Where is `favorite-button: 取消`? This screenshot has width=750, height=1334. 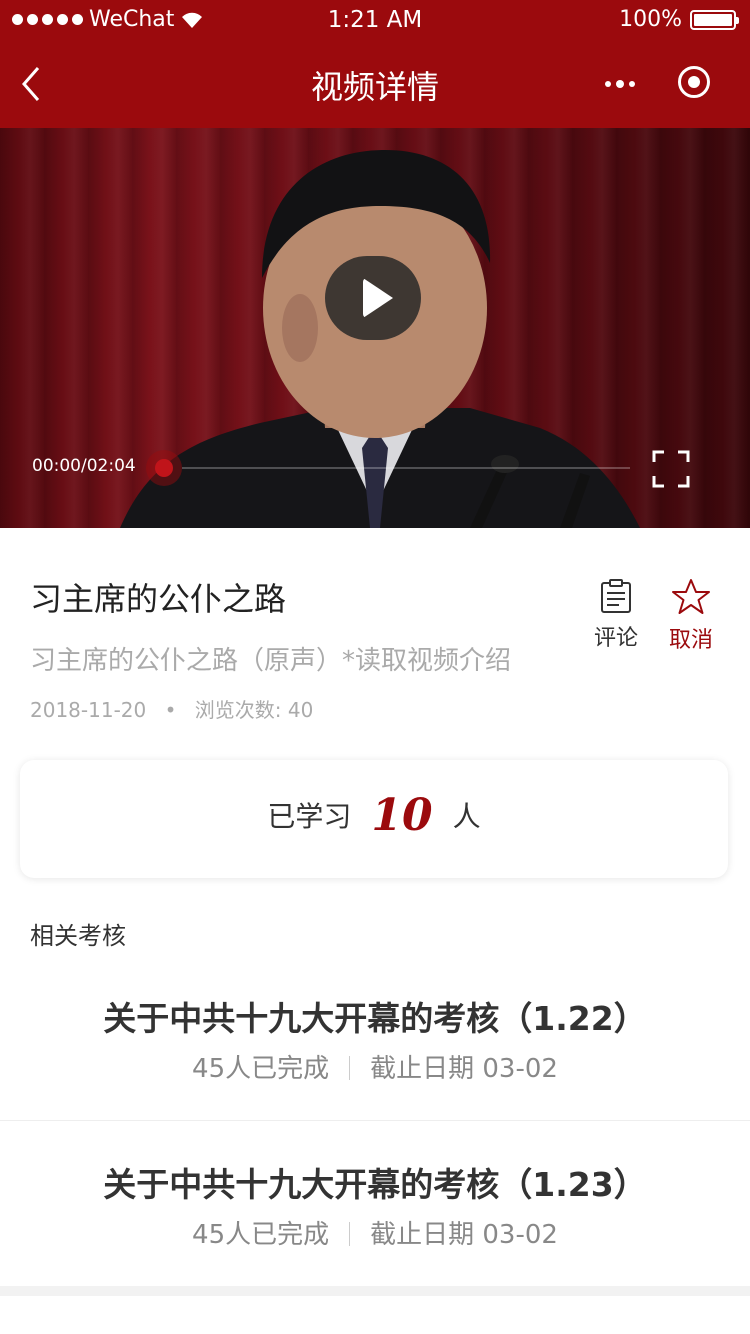
favorite-button: 取消 is located at coordinates (691, 616).